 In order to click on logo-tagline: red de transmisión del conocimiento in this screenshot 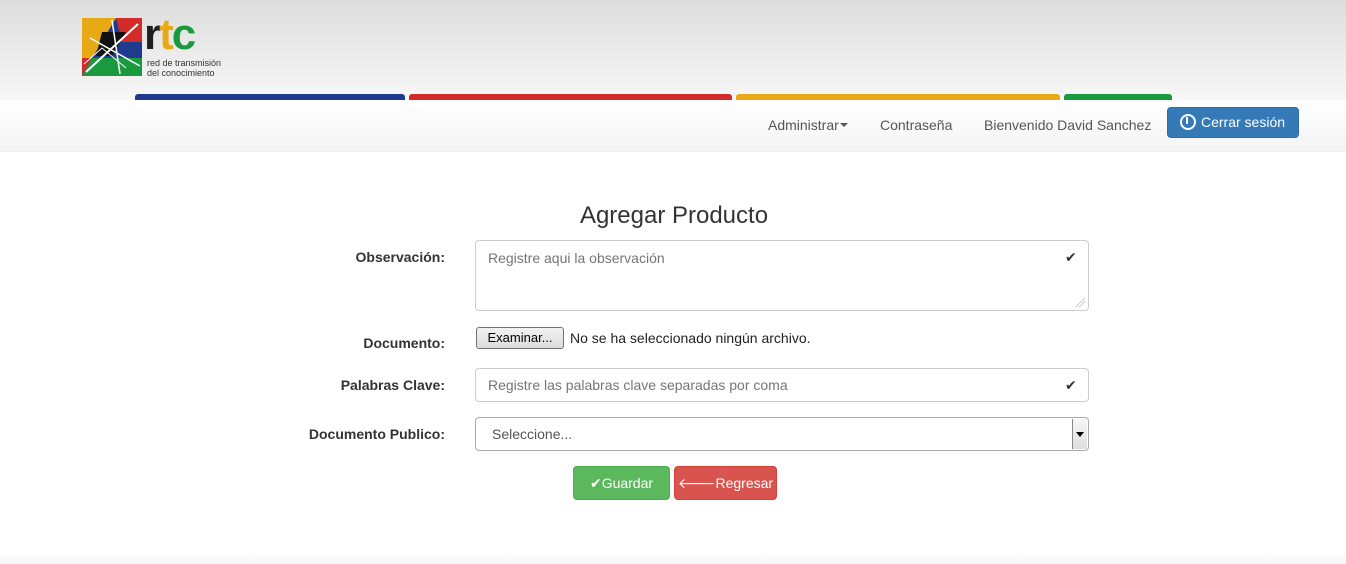, I will do `click(184, 68)`.